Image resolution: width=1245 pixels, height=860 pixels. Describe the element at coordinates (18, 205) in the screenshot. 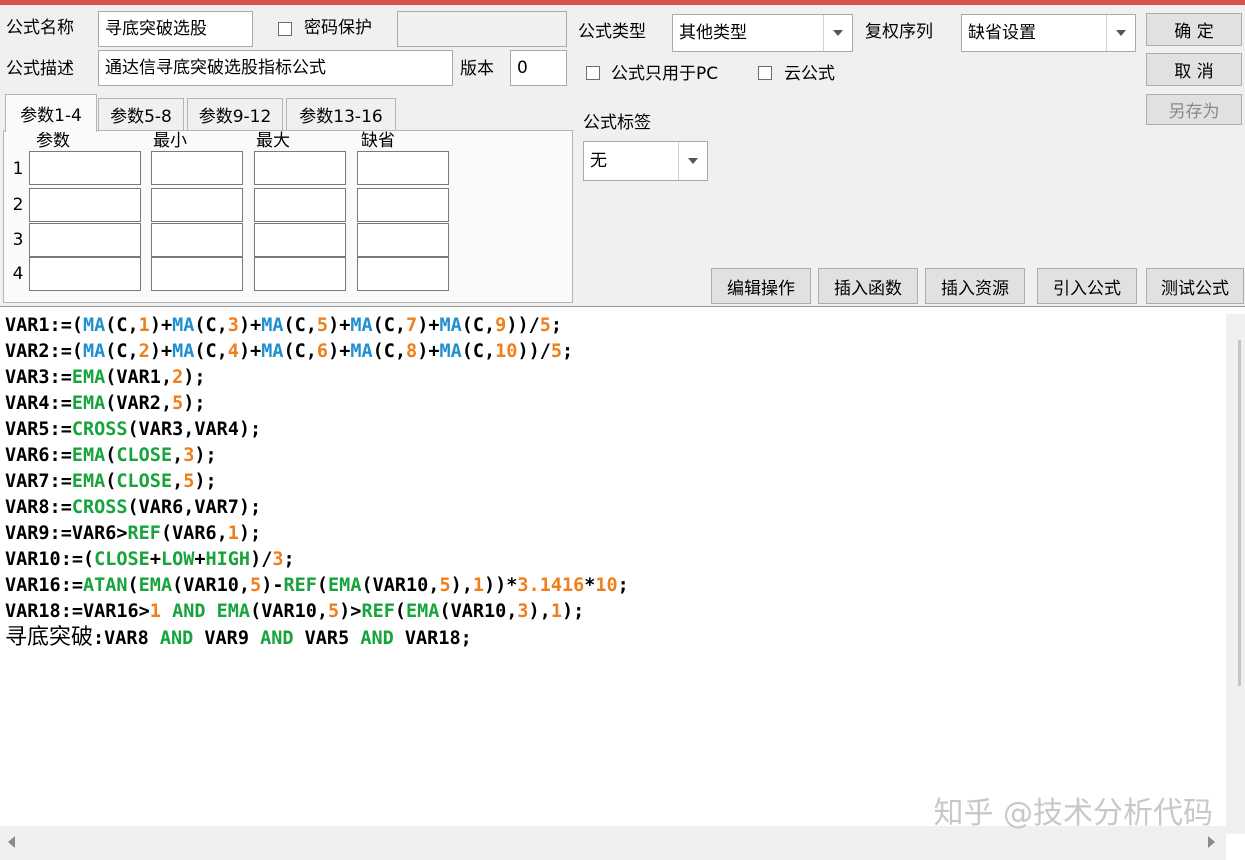

I see `param-row-number: 2` at that location.